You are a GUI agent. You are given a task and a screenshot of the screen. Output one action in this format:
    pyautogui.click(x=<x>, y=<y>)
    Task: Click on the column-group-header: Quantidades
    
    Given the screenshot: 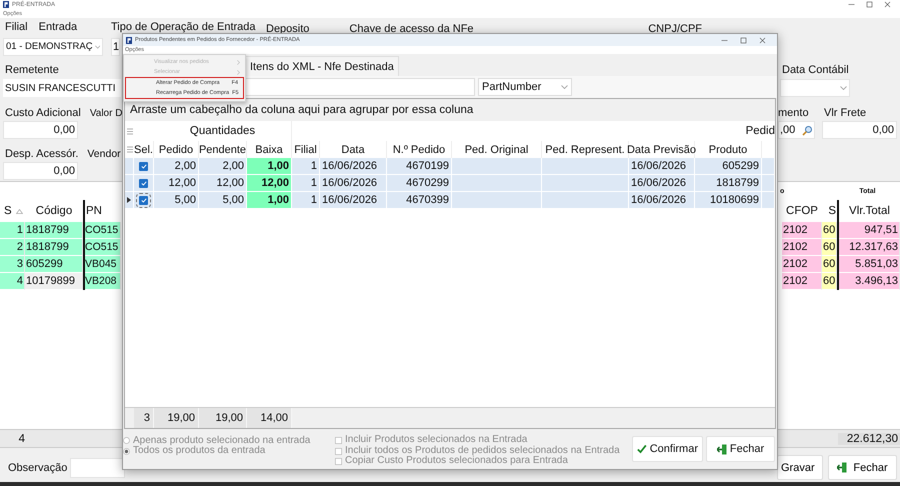 What is the action you would take?
    pyautogui.click(x=223, y=131)
    